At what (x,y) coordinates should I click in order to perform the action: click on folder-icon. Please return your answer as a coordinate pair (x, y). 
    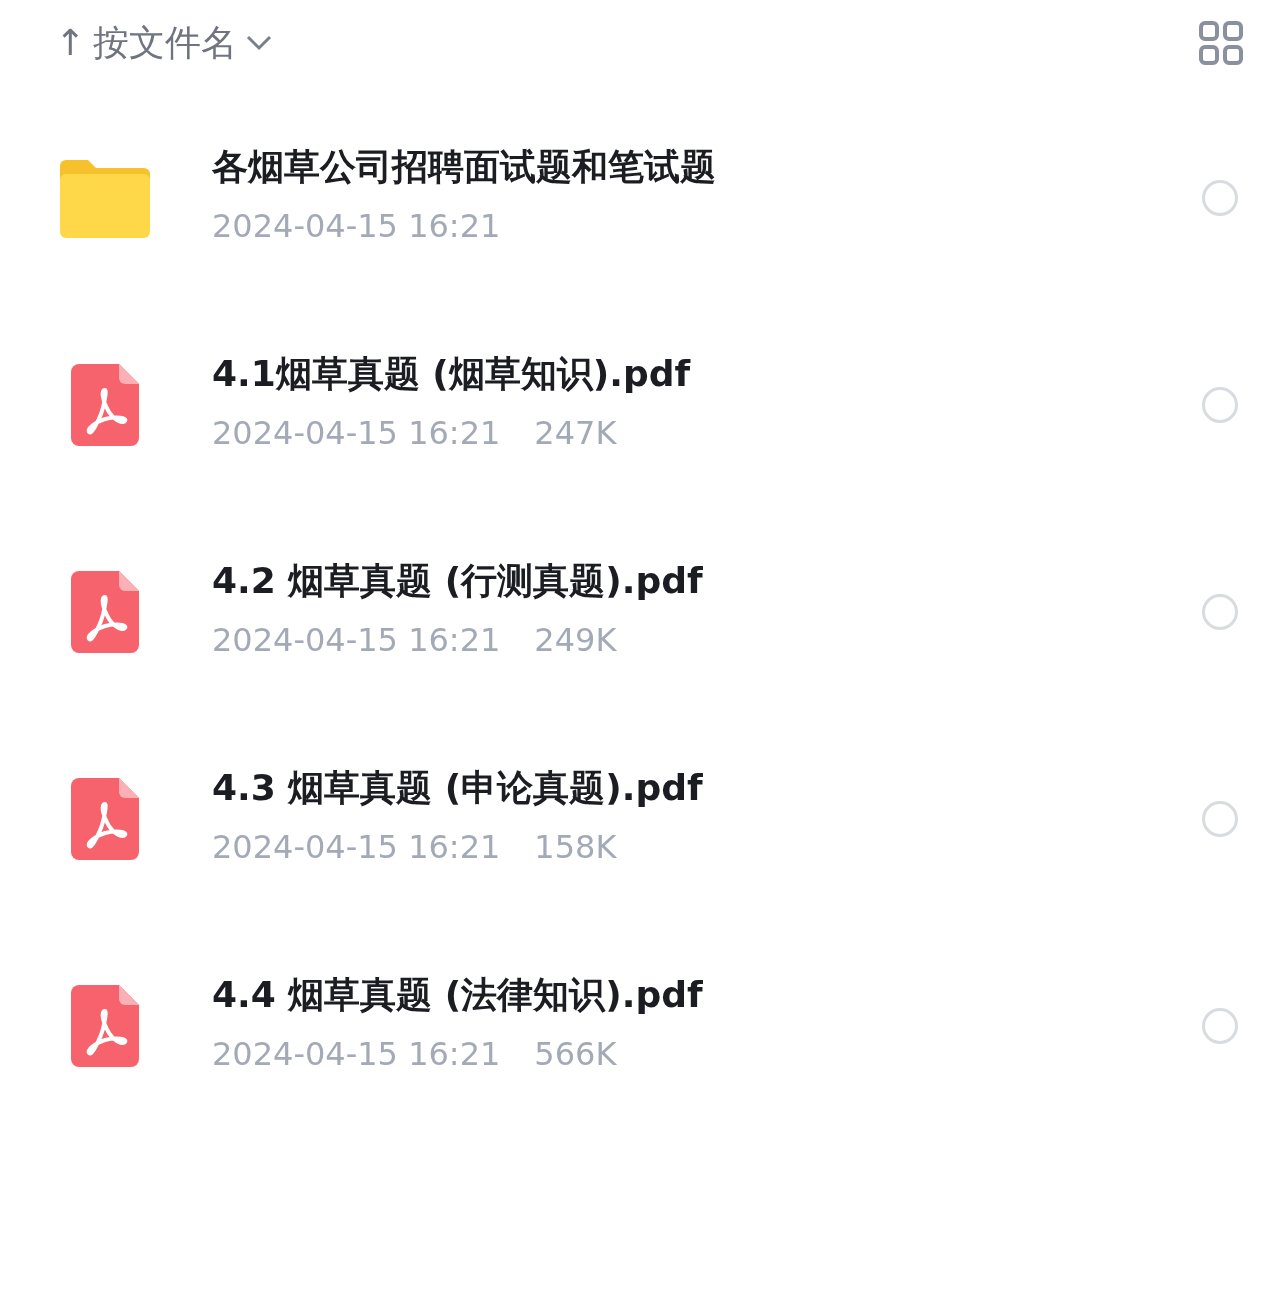
    Looking at the image, I should click on (105, 197).